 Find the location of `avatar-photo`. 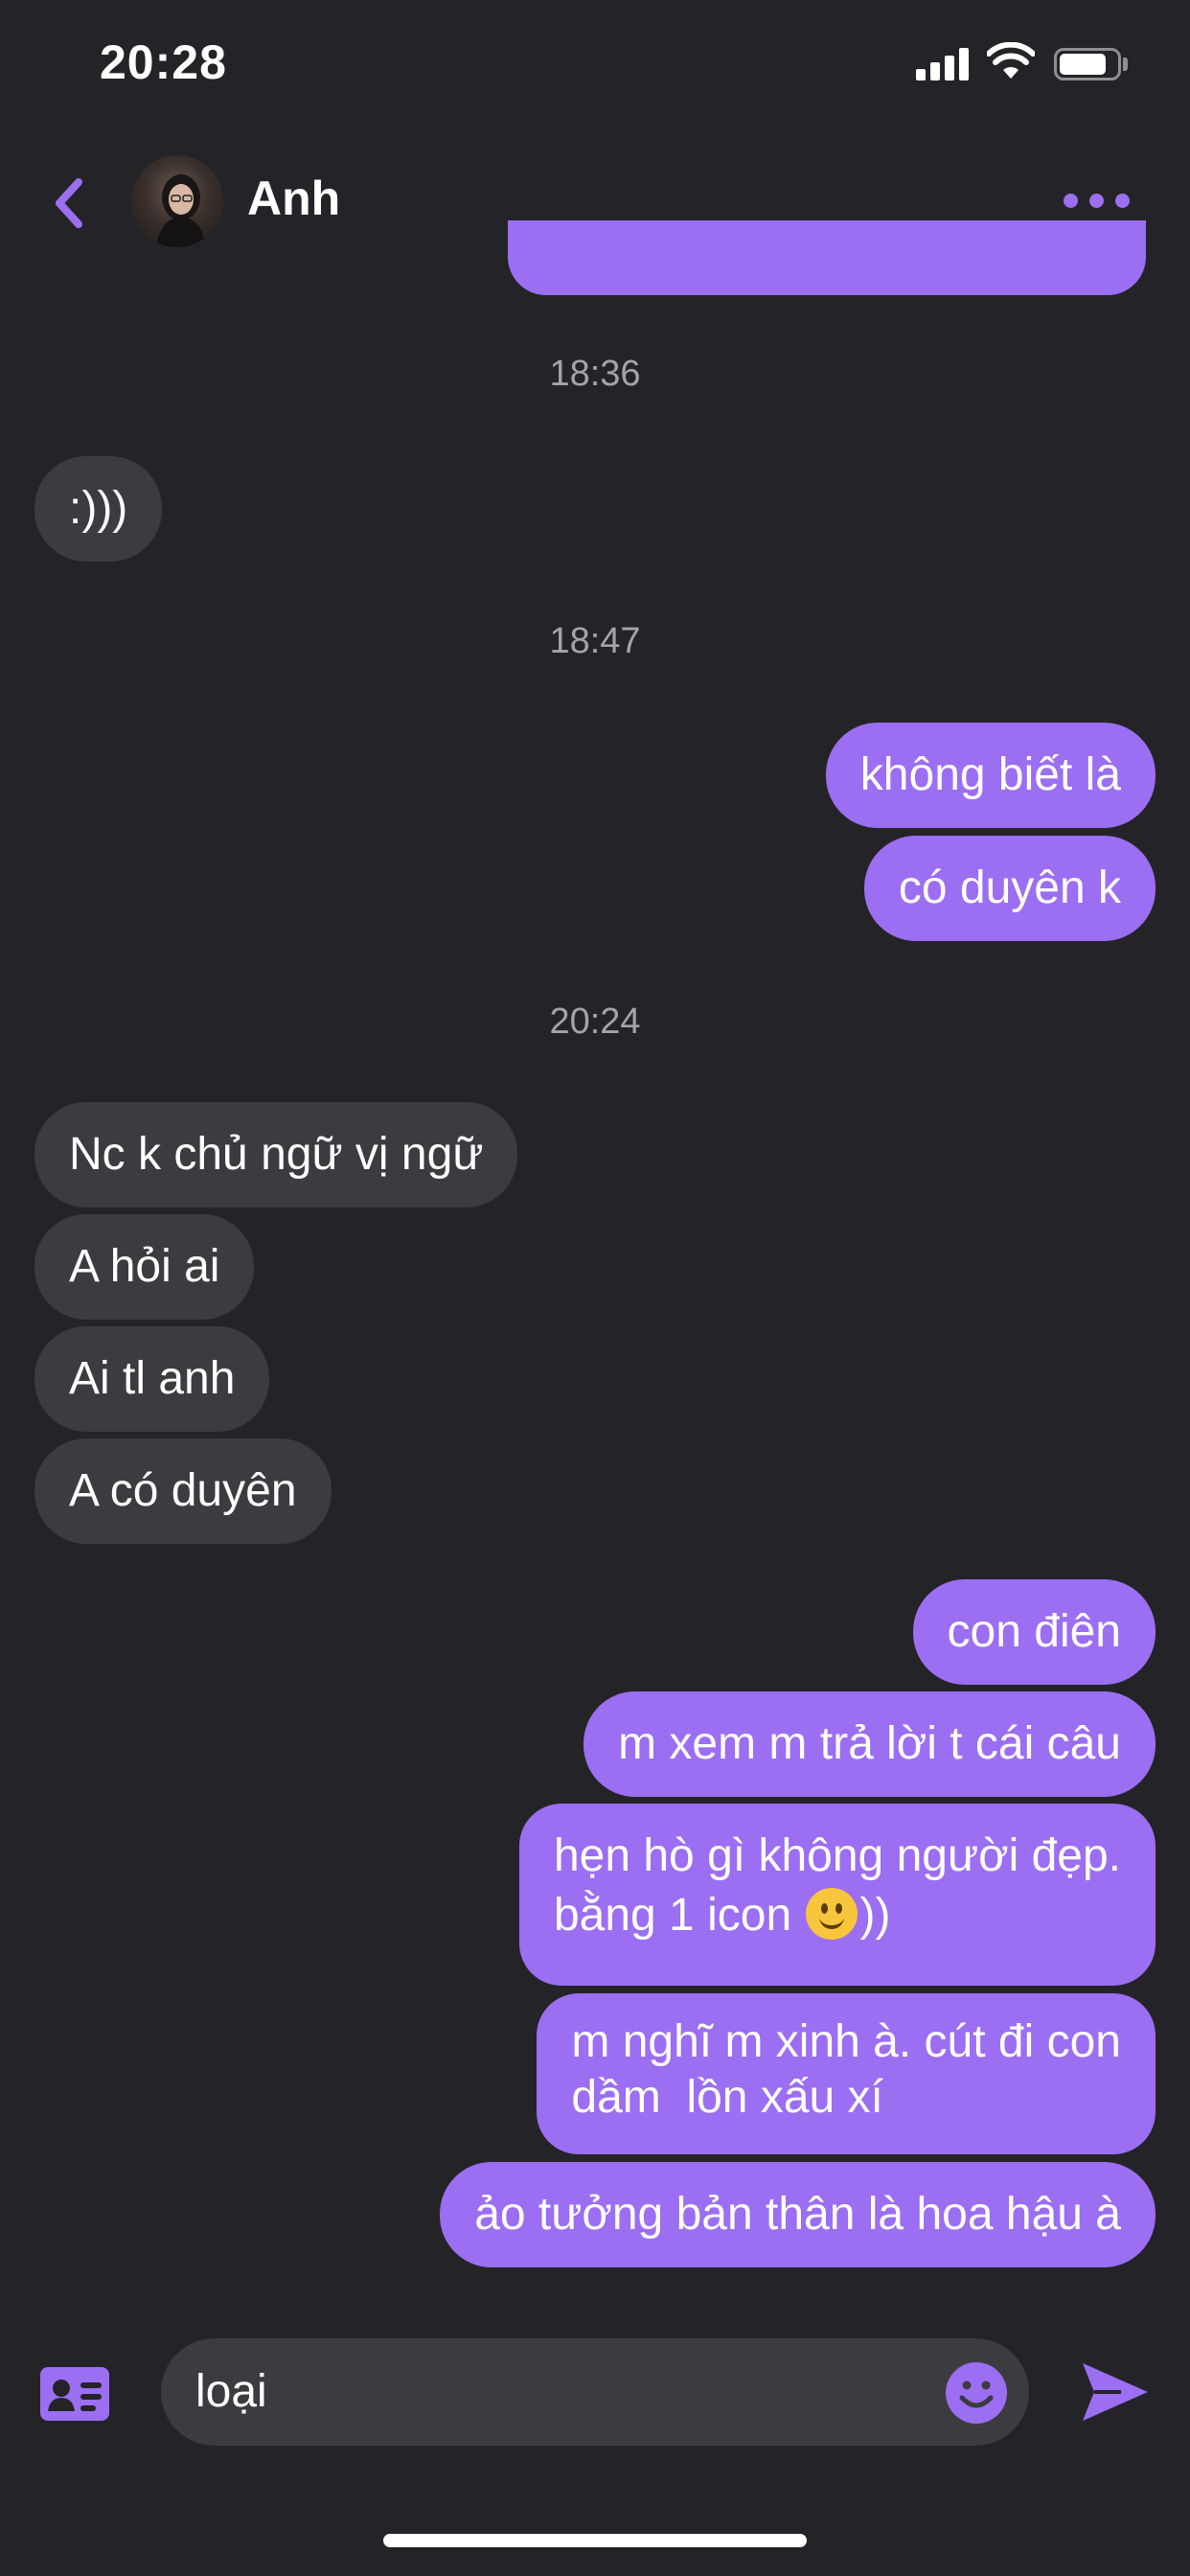

avatar-photo is located at coordinates (181, 210).